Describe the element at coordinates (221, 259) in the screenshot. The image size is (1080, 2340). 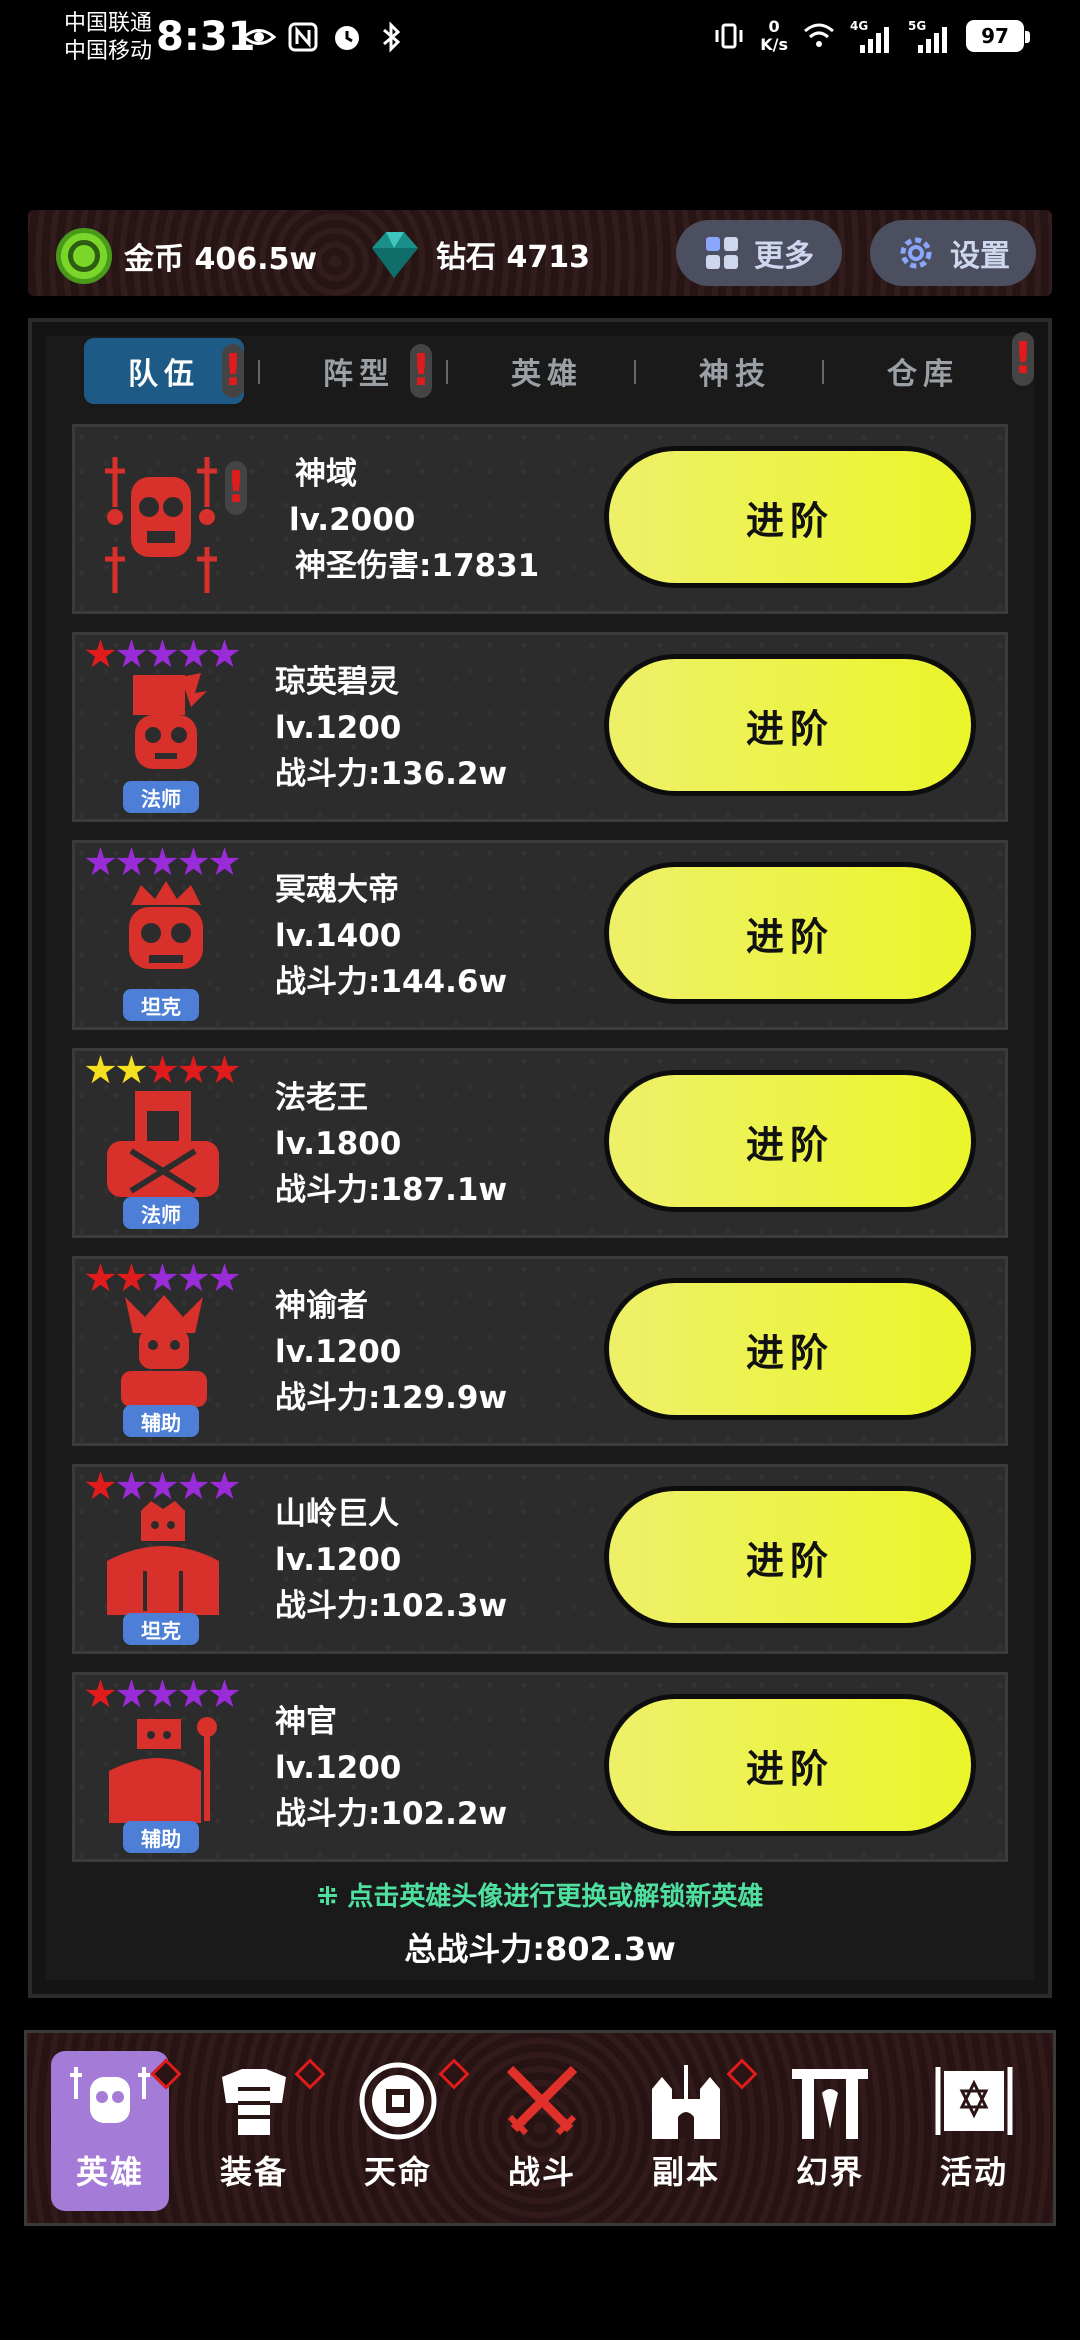
I see `gold-label: 金币 406.5w` at that location.